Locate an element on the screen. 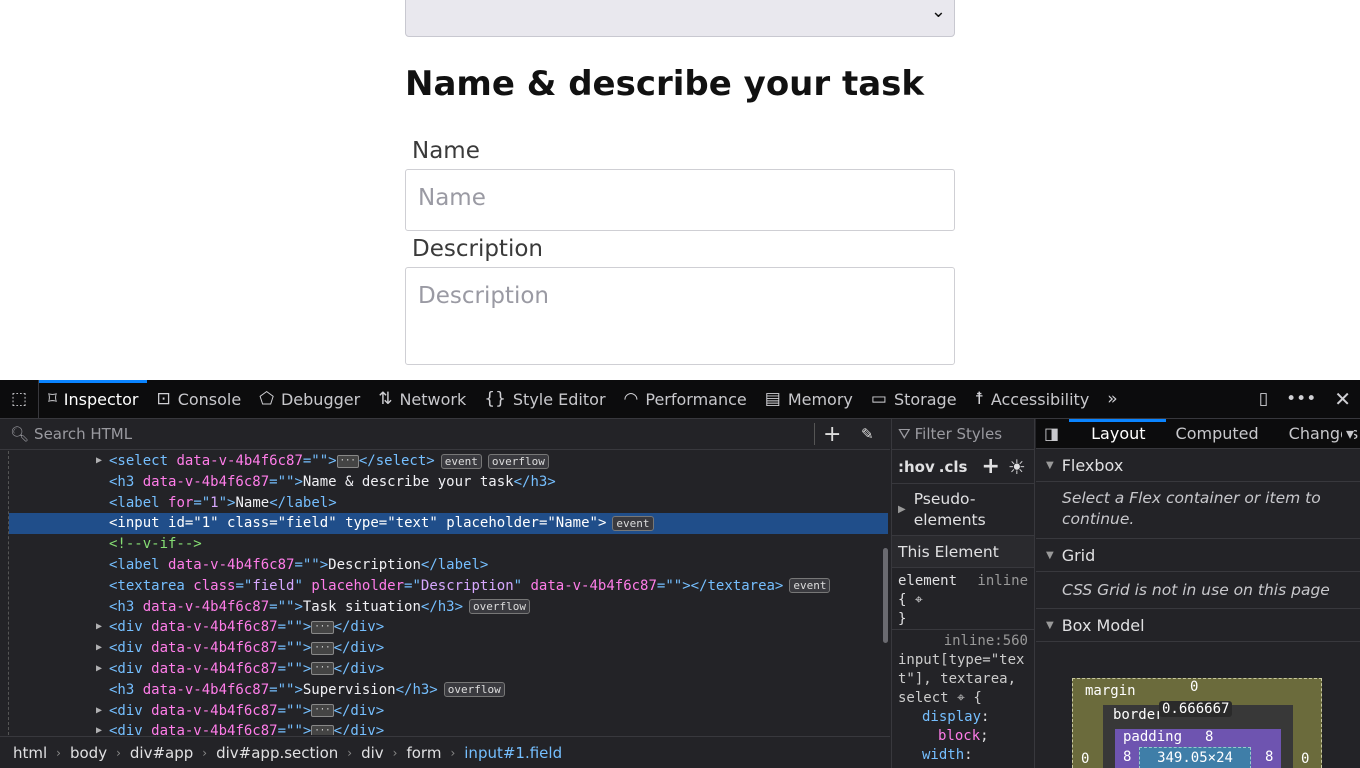 The width and height of the screenshot is (1360, 768). markup-token: Name is located at coordinates (572, 523).